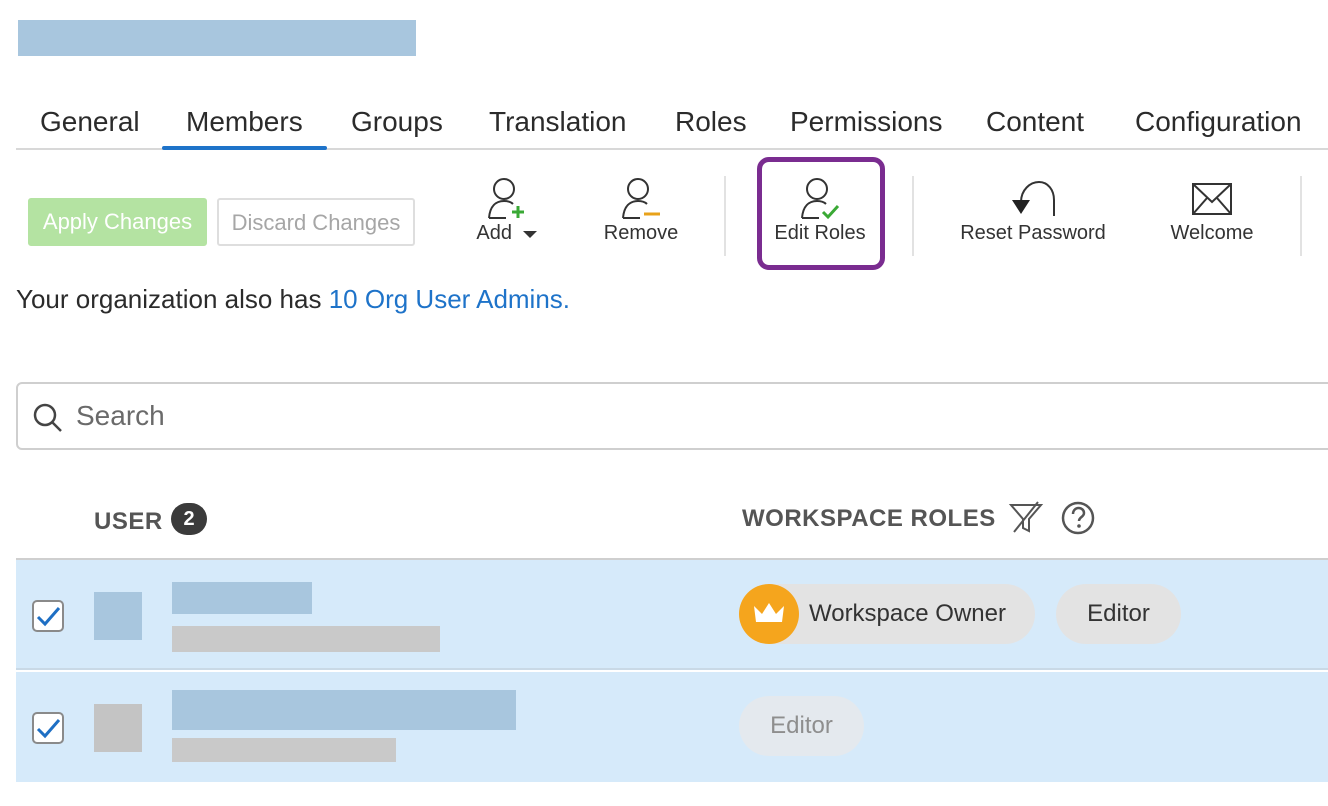 Image resolution: width=1328 pixels, height=806 pixels. What do you see at coordinates (244, 123) in the screenshot?
I see `tab-members: Members` at bounding box center [244, 123].